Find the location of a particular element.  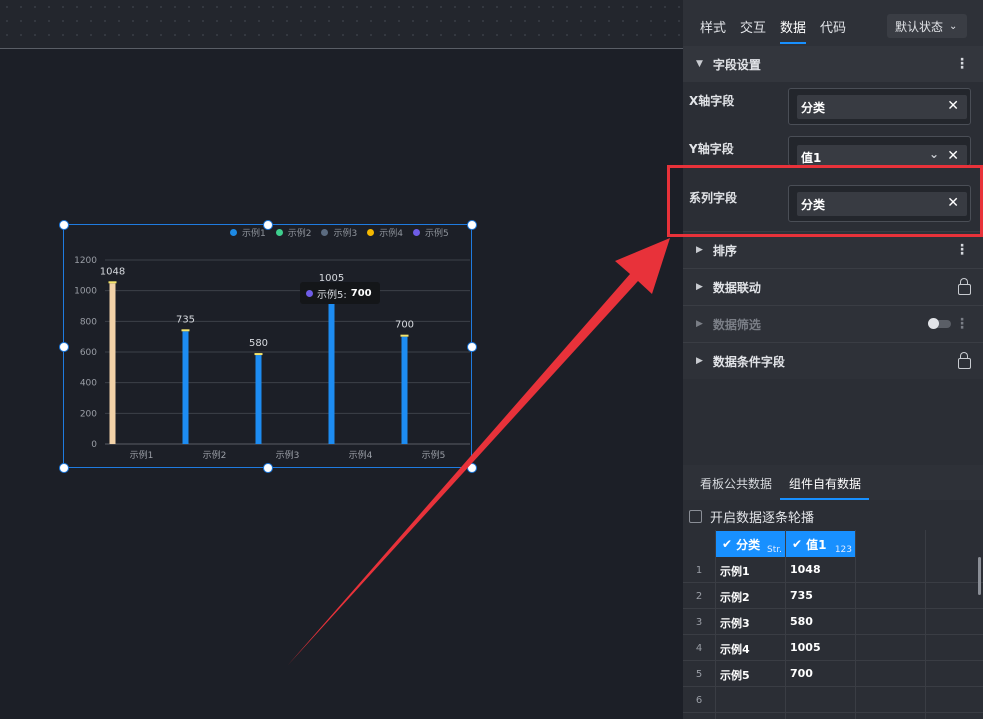

panel-tabs: 样式 交互 数据 代码 默认状态 ⌄ is located at coordinates (833, 23).